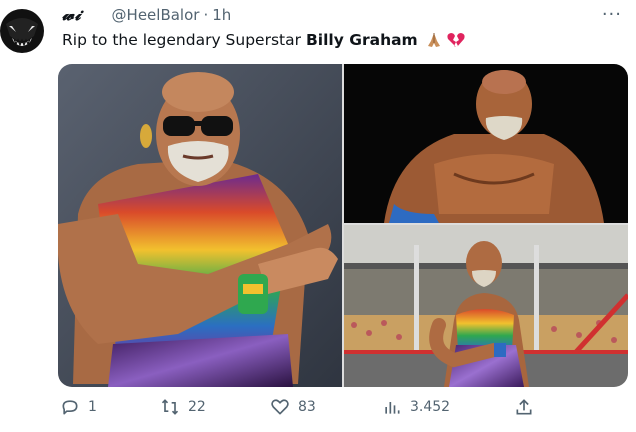 This screenshot has width=636, height=432. What do you see at coordinates (156, 15) in the screenshot?
I see `author-handle: @HeelBalor` at bounding box center [156, 15].